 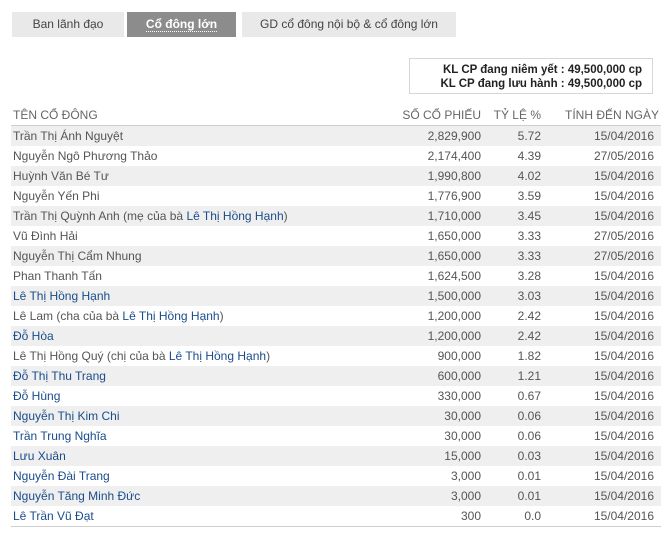 I want to click on cell-shares: 2,829,900, so click(x=431, y=135).